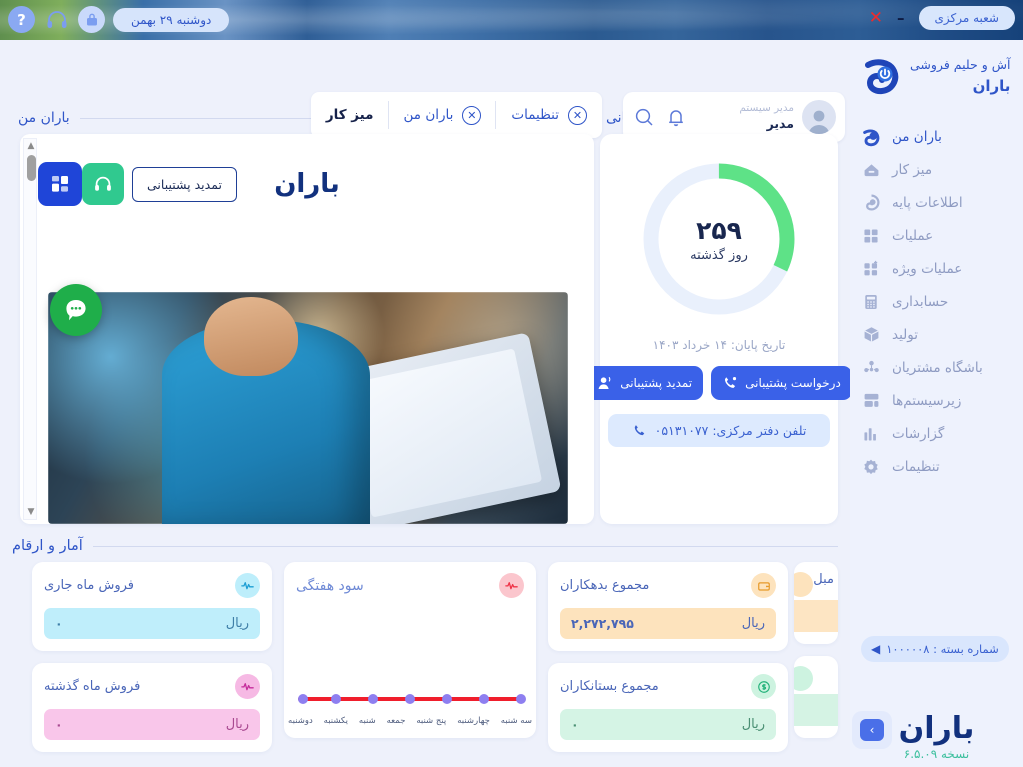  What do you see at coordinates (251, 336) in the screenshot?
I see `photo-head` at bounding box center [251, 336].